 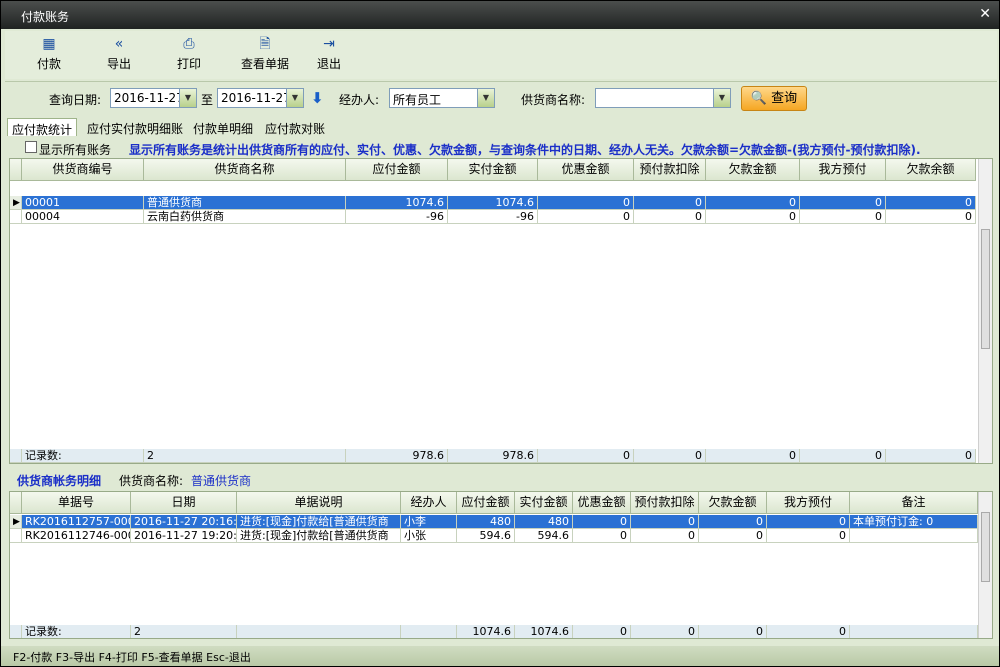 I want to click on detail-cell: RK2016112757-0002, so click(x=76, y=522).